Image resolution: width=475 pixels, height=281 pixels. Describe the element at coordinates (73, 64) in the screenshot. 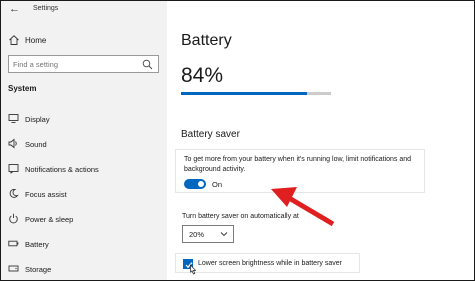

I see `search-input` at that location.